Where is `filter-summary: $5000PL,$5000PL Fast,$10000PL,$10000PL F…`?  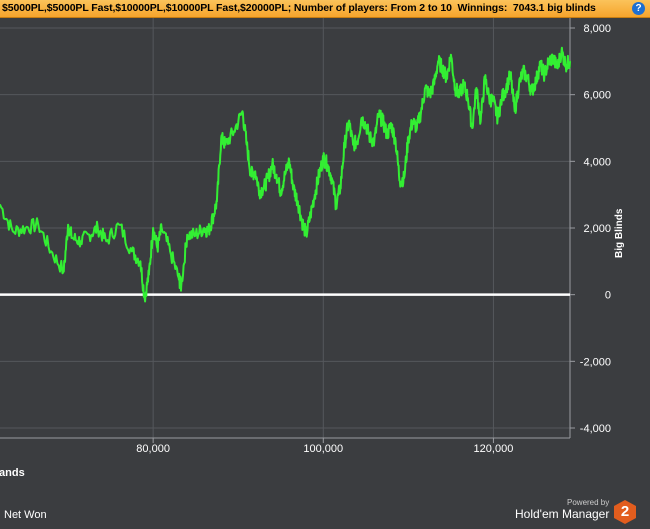 filter-summary: $5000PL,$5000PL Fast,$10000PL,$10000PL F… is located at coordinates (299, 8).